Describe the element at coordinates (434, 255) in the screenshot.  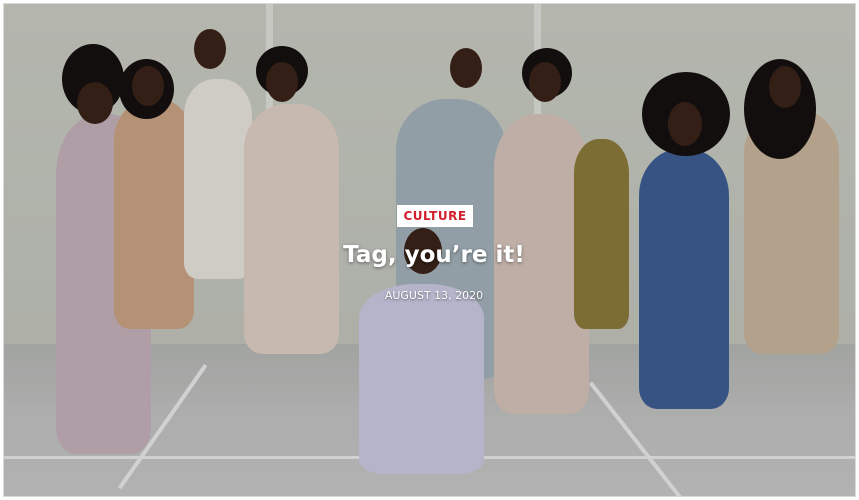
I see `post-title: Tag, you’re it!` at that location.